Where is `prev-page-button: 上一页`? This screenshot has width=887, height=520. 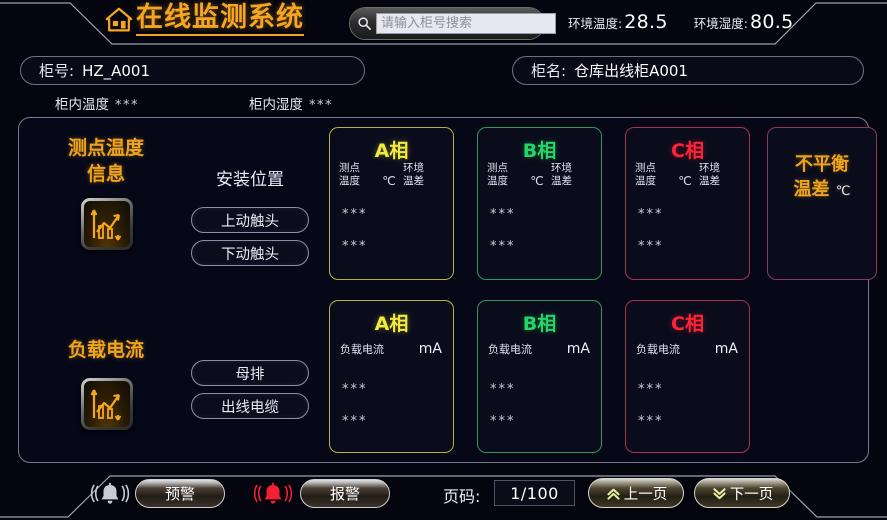 prev-page-button: 上一页 is located at coordinates (636, 493).